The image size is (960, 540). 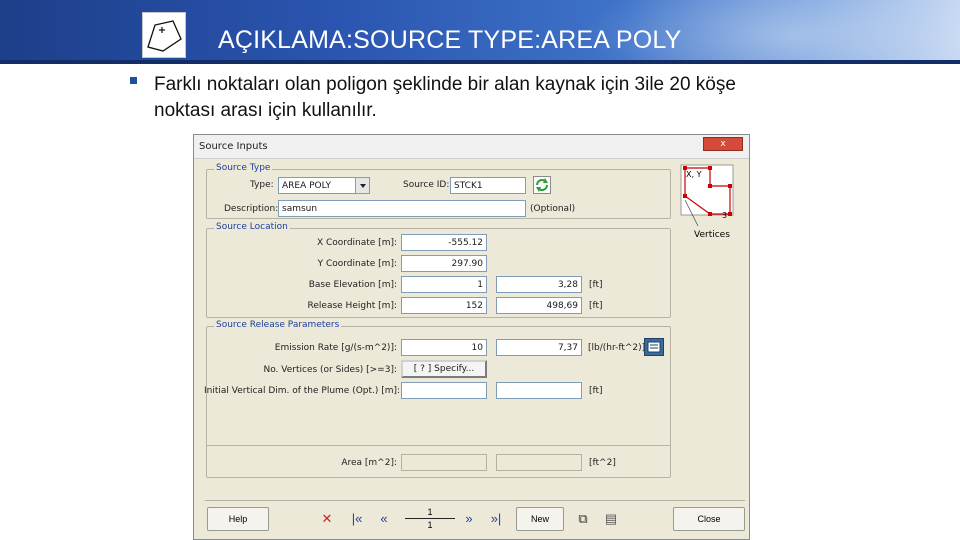 What do you see at coordinates (251, 209) in the screenshot?
I see `description-label: Description:` at bounding box center [251, 209].